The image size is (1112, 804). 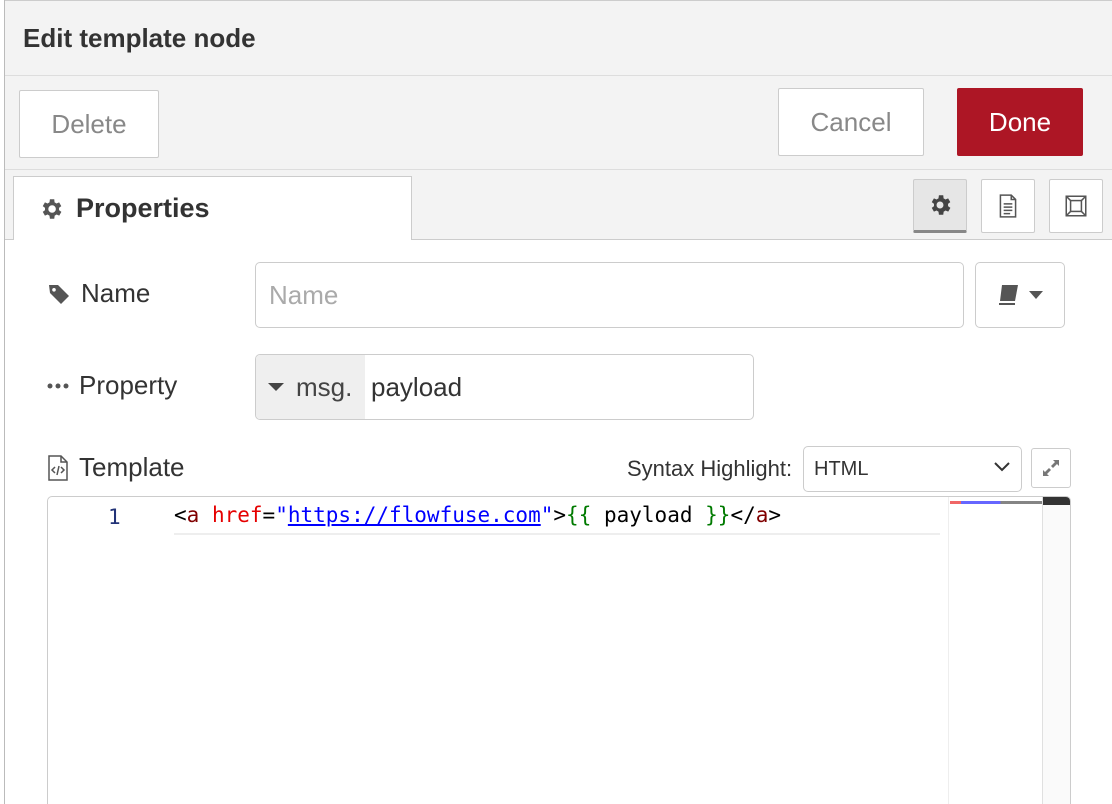 I want to click on property-value: payload, so click(x=413, y=387).